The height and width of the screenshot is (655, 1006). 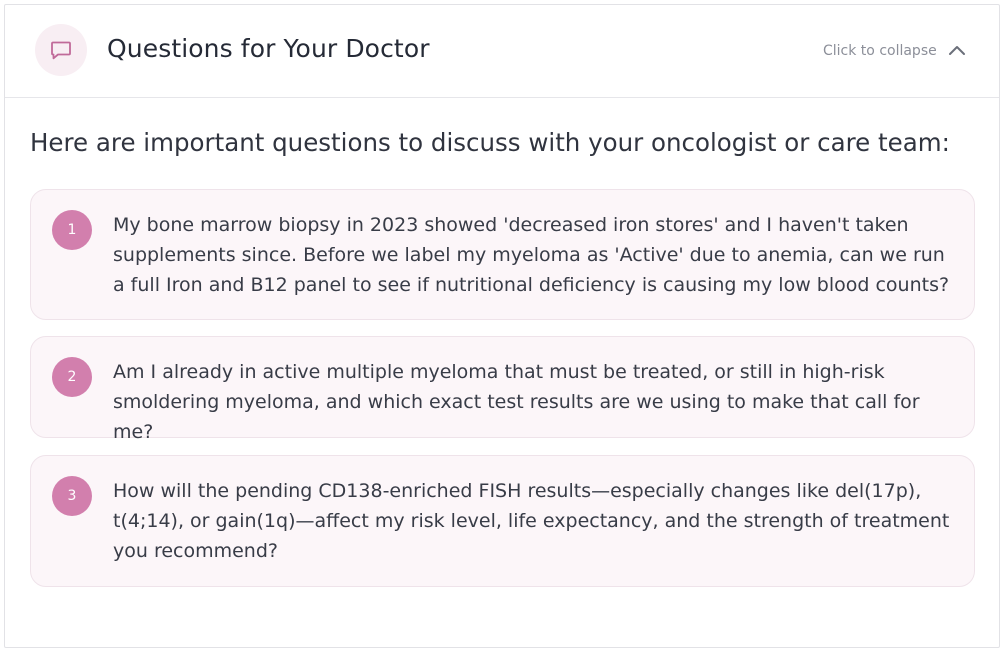 What do you see at coordinates (268, 48) in the screenshot?
I see `panel-title: Questions for Your Doctor` at bounding box center [268, 48].